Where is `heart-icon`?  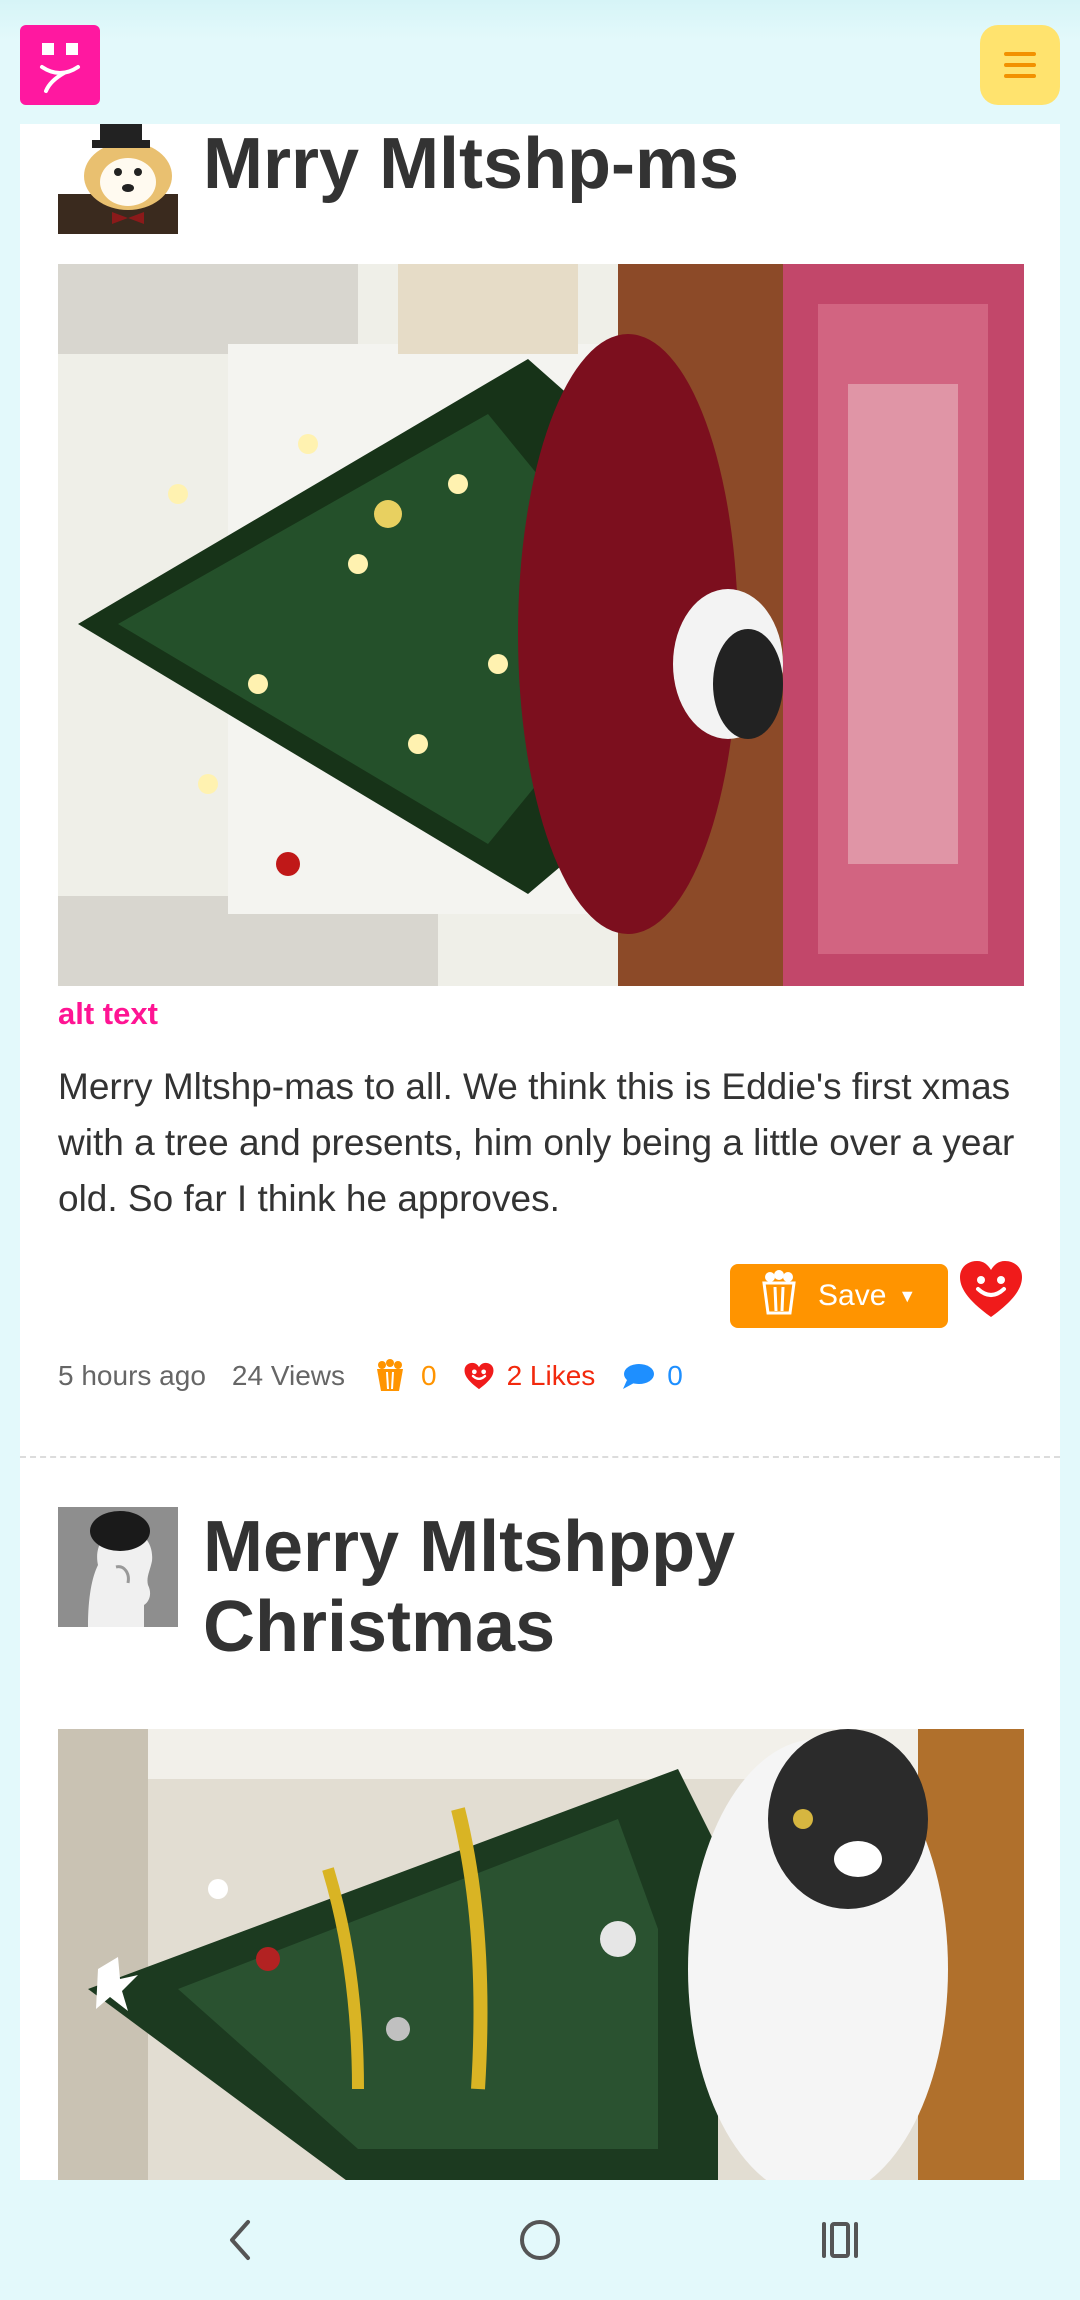
heart-icon is located at coordinates (479, 1376).